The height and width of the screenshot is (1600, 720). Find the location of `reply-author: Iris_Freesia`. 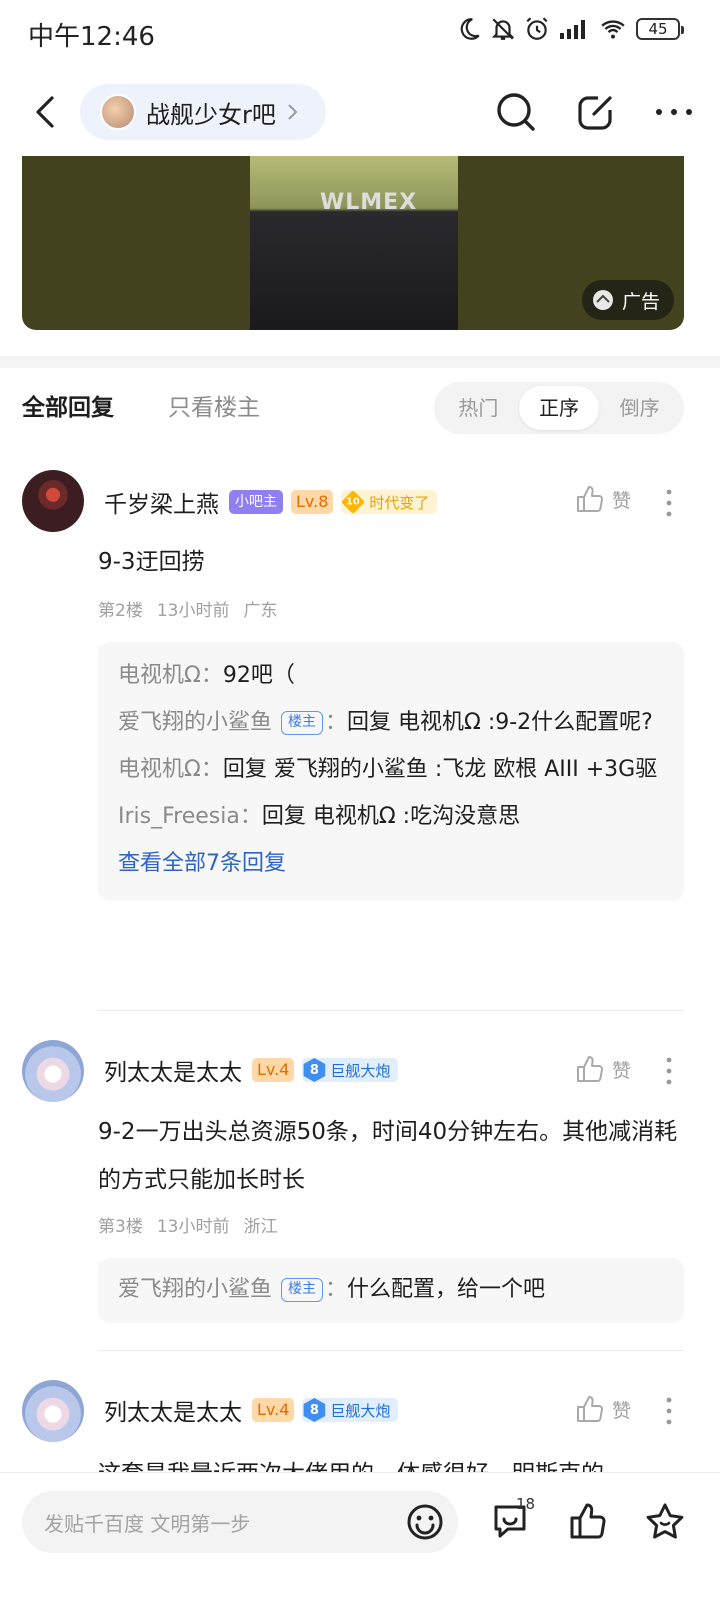

reply-author: Iris_Freesia is located at coordinates (179, 816).